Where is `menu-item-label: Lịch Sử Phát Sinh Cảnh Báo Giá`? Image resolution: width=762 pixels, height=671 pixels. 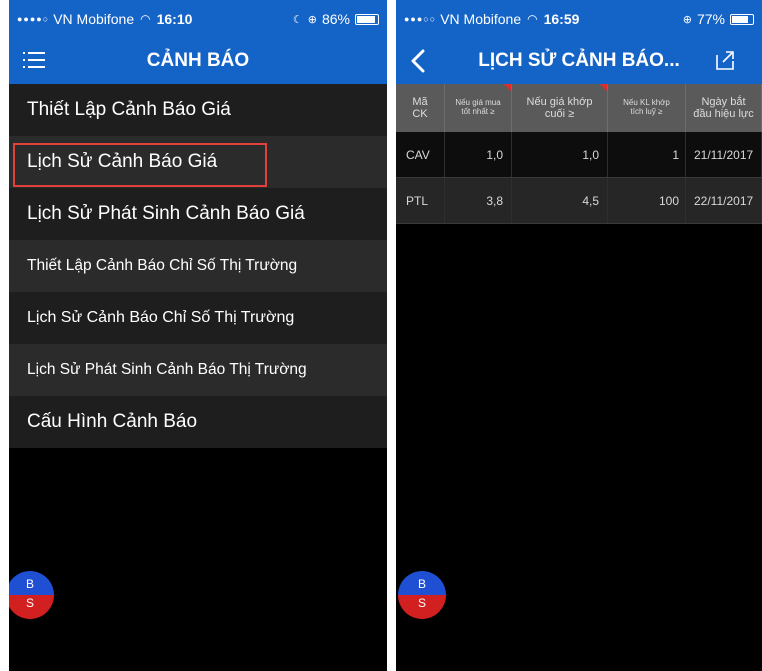 menu-item-label: Lịch Sử Phát Sinh Cảnh Báo Giá is located at coordinates (166, 213).